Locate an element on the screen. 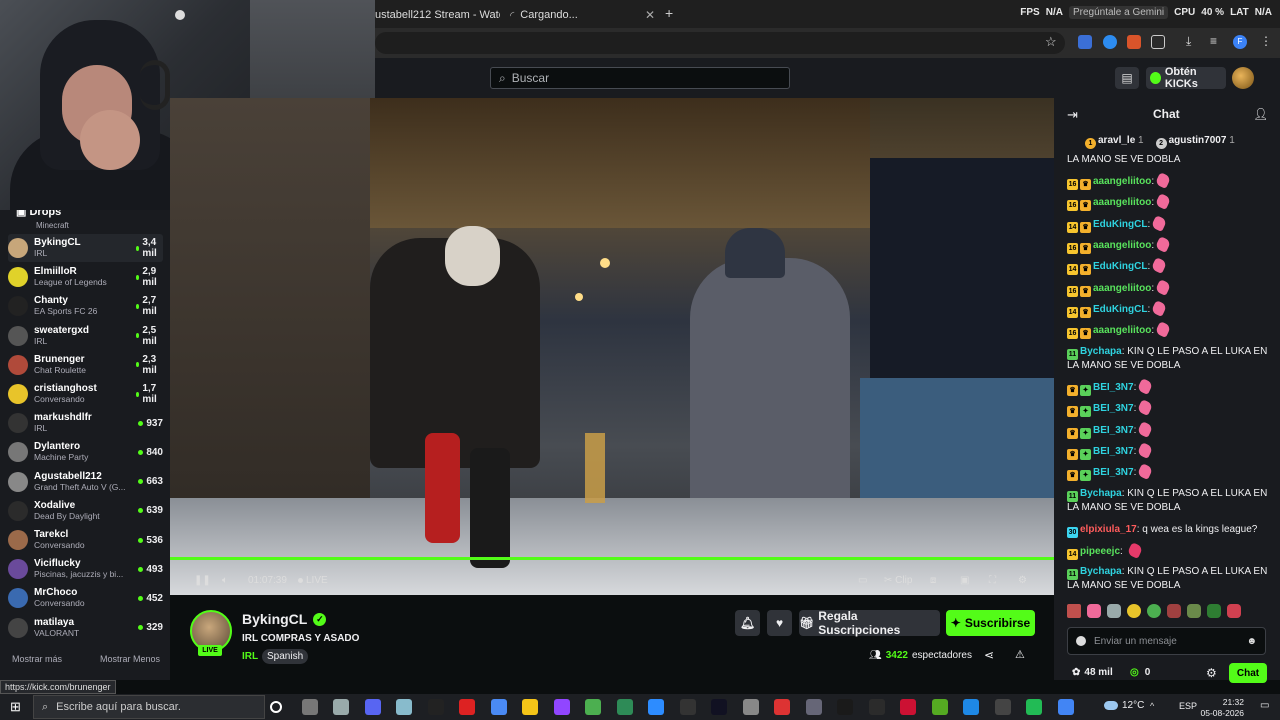 The image size is (1280, 720). collapse-chat-icon: ⇥ is located at coordinates (1072, 115).